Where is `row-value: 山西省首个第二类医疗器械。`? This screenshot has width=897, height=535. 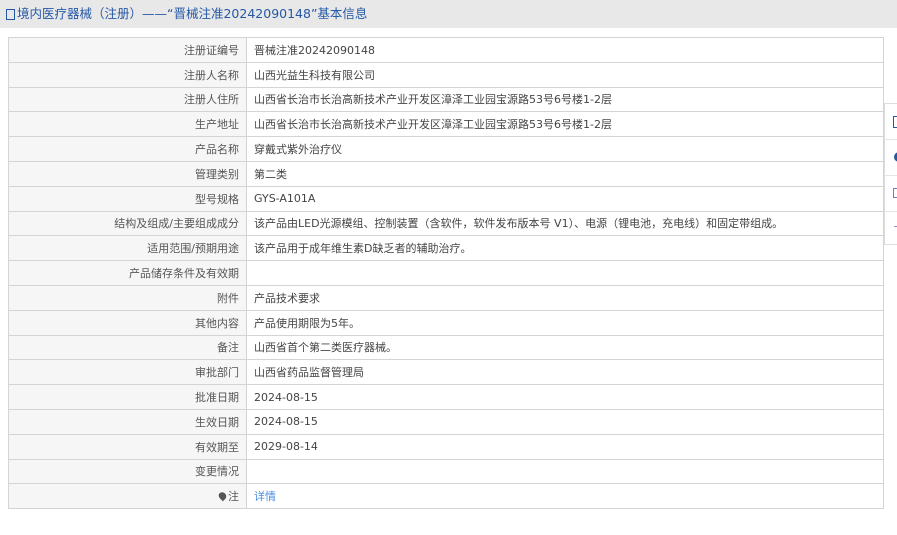 row-value: 山西省首个第二类医疗器械。 is located at coordinates (565, 347).